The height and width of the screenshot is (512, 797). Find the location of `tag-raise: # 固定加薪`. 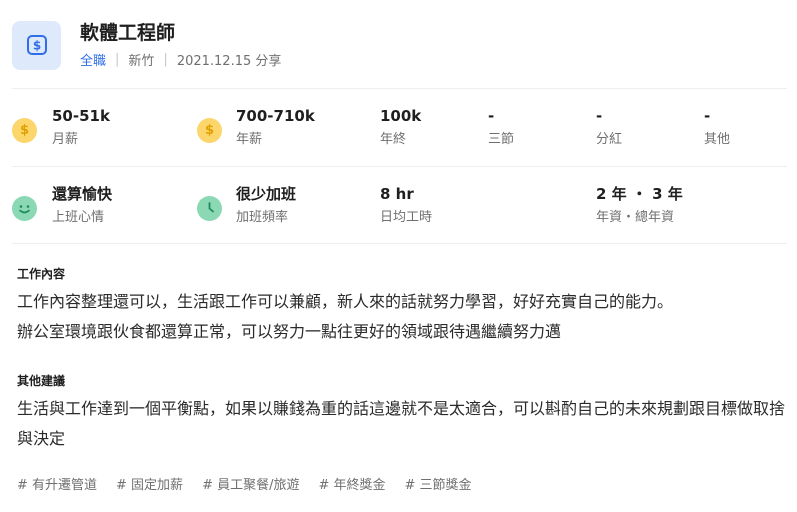

tag-raise: # 固定加薪 is located at coordinates (149, 483).